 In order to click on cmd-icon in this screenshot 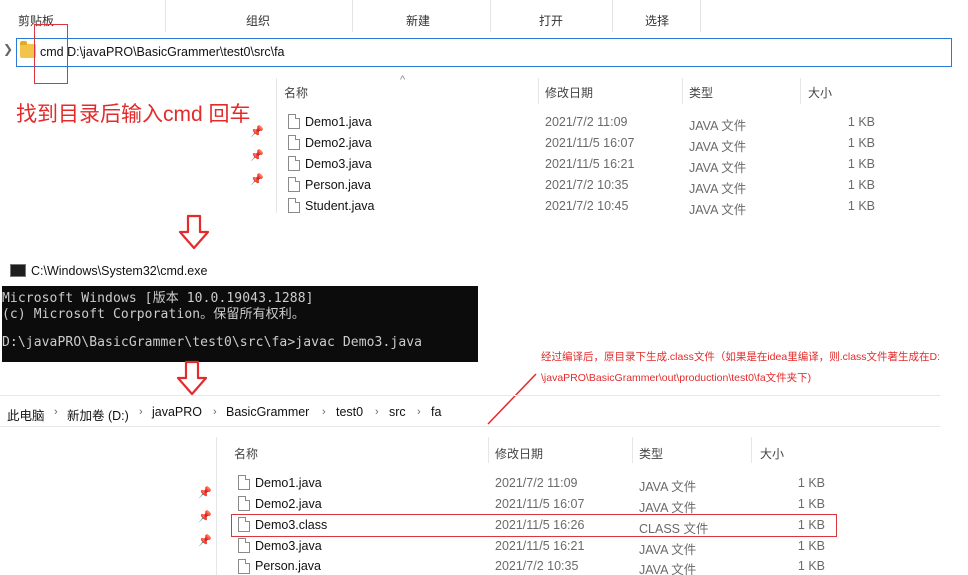, I will do `click(18, 270)`.